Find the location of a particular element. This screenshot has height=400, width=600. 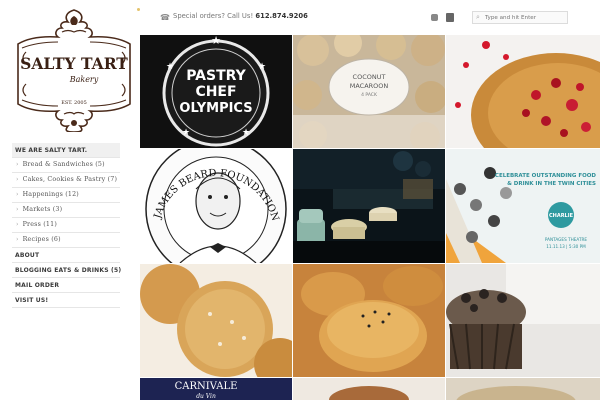

logo-name-line1: SALTY TART is located at coordinates (74, 63).